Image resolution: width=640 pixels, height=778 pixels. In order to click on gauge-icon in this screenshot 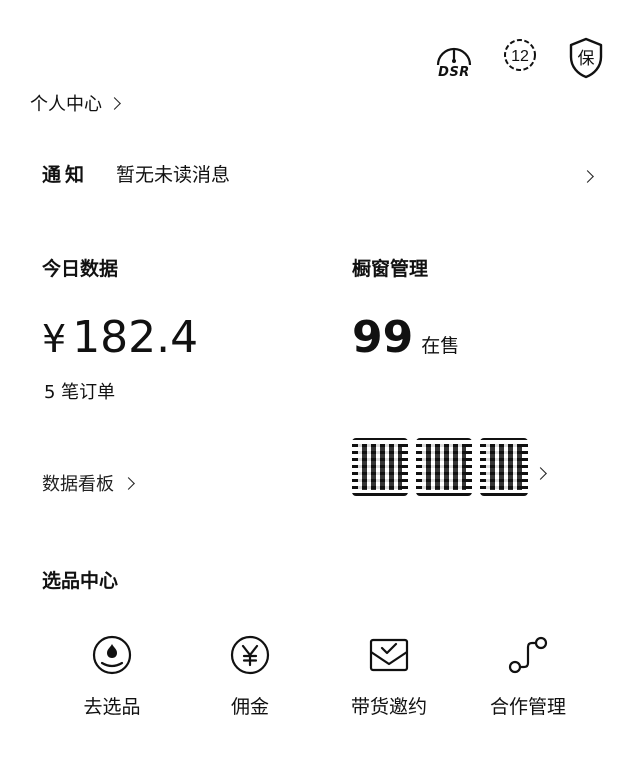, I will do `click(454, 56)`.